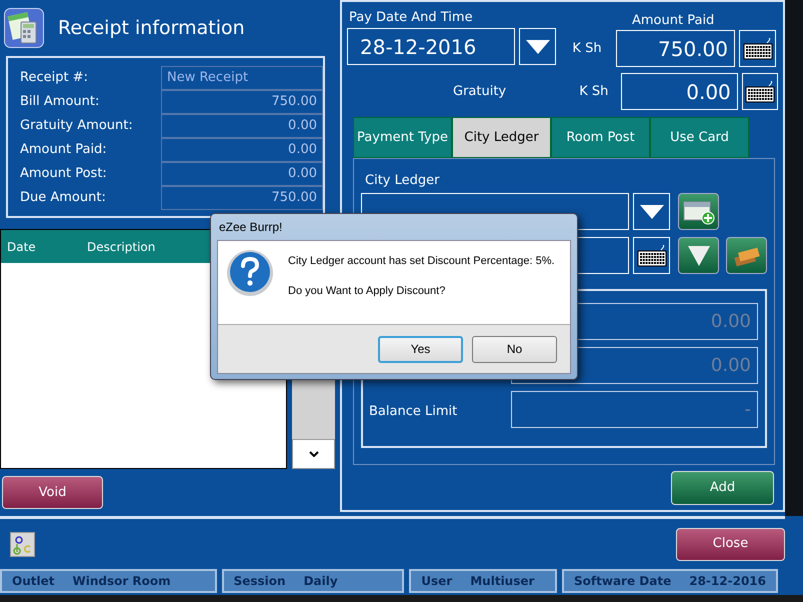 Image resolution: width=803 pixels, height=602 pixels. What do you see at coordinates (436, 581) in the screenshot?
I see `status-label: User` at bounding box center [436, 581].